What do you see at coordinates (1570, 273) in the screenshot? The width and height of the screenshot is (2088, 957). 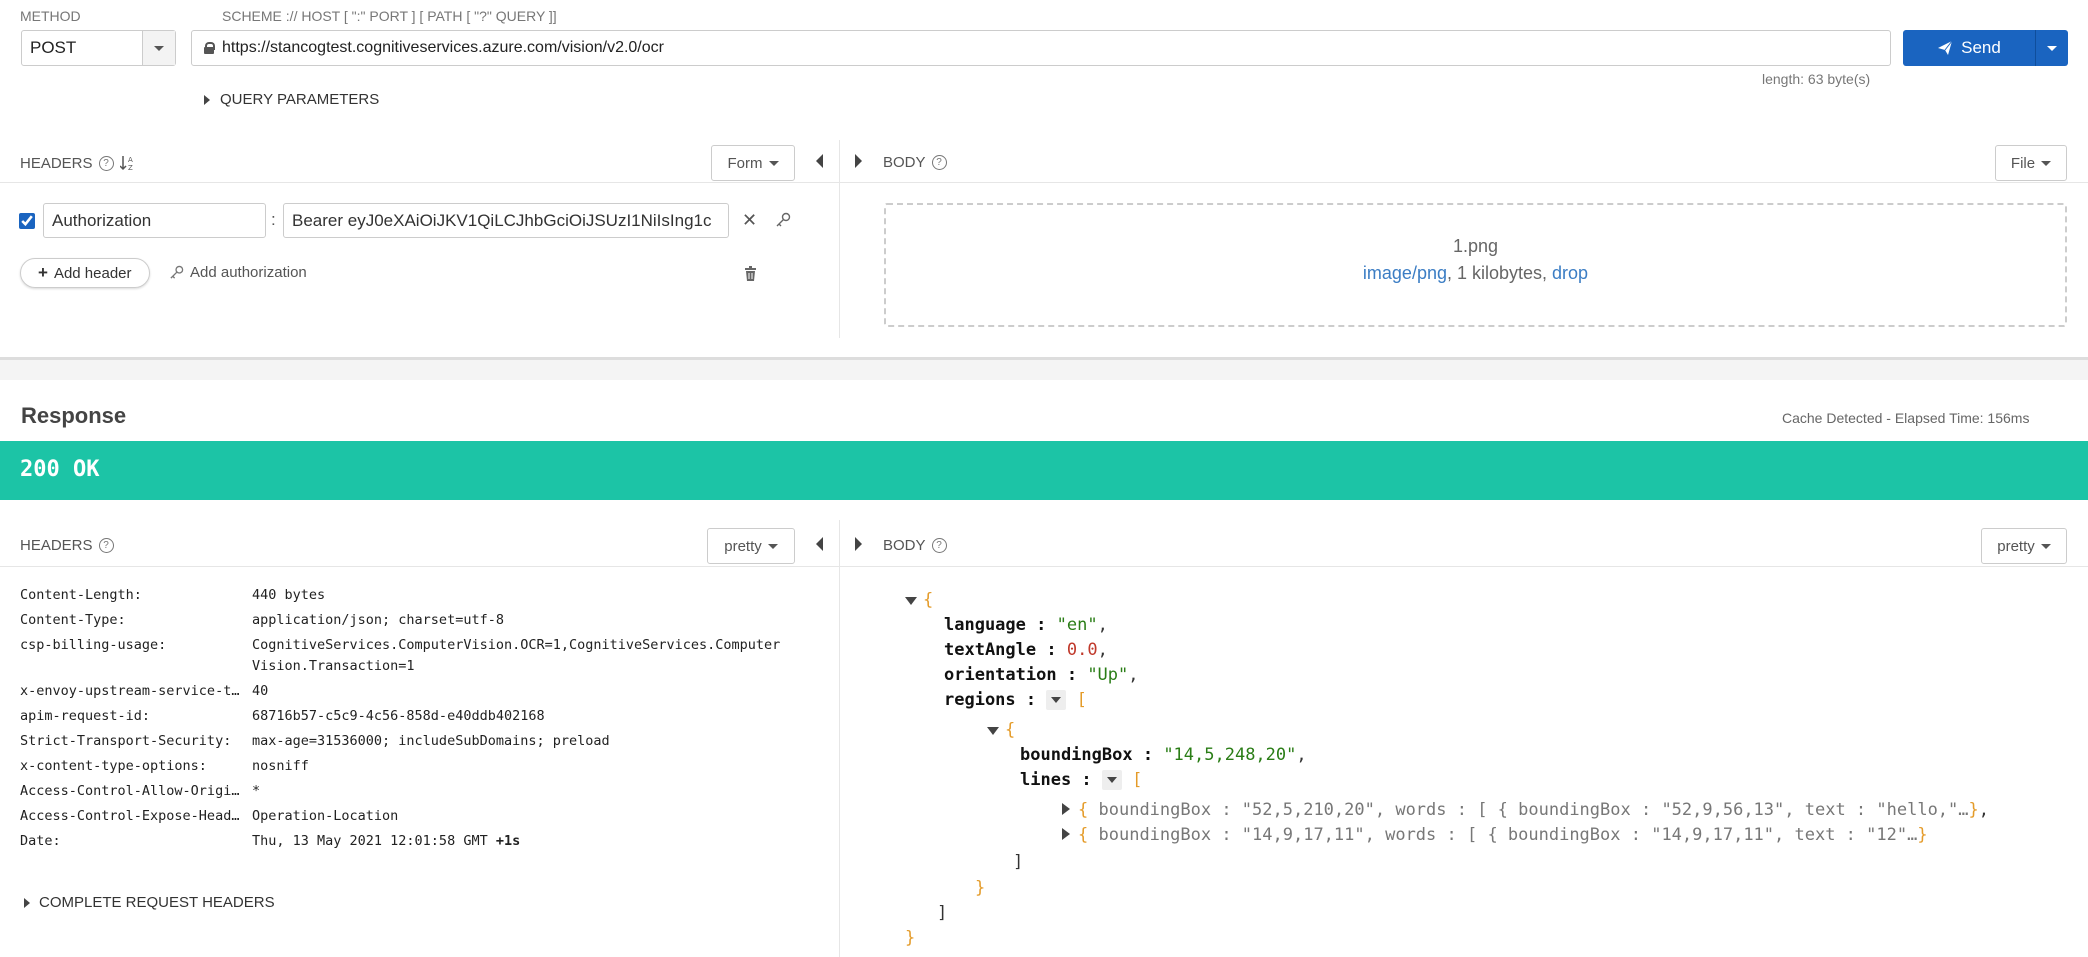 I see `file-drop-link: drop` at bounding box center [1570, 273].